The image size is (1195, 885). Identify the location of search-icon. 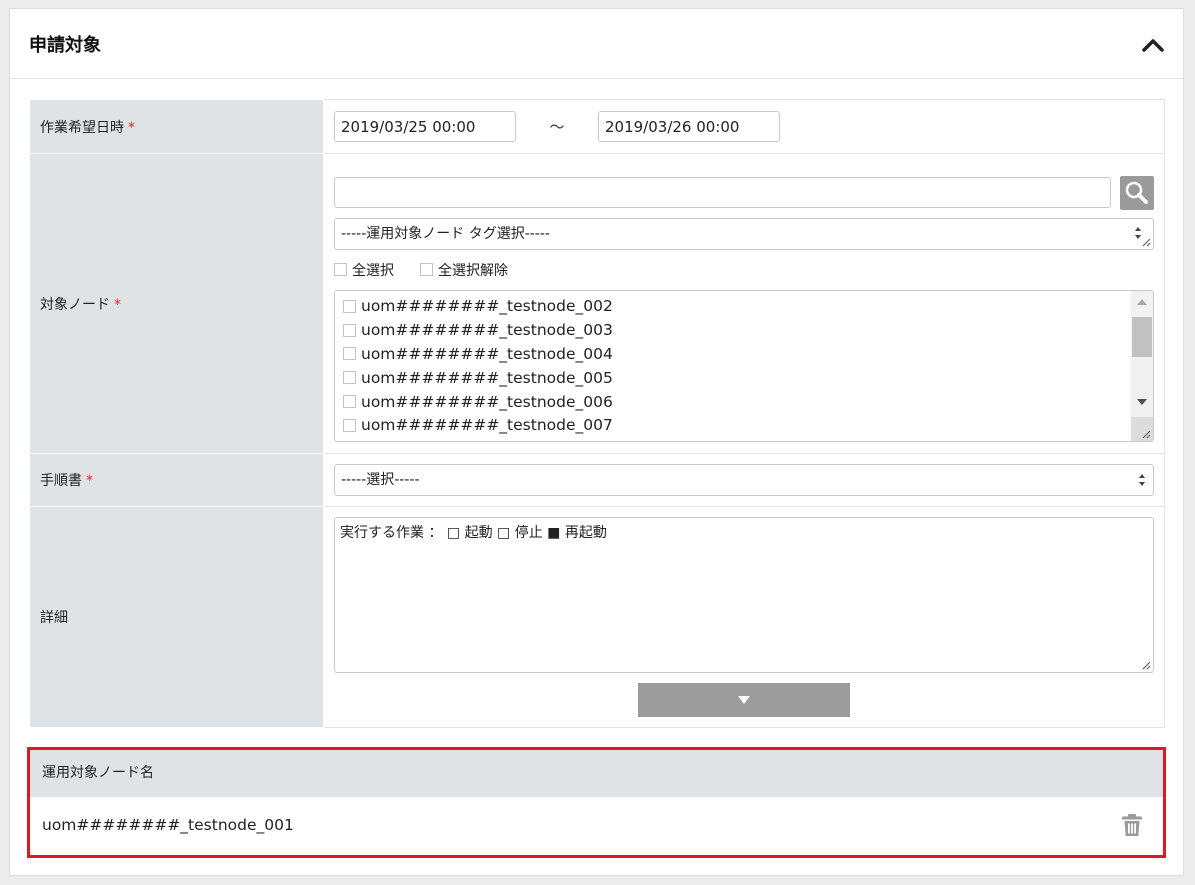
(1137, 192).